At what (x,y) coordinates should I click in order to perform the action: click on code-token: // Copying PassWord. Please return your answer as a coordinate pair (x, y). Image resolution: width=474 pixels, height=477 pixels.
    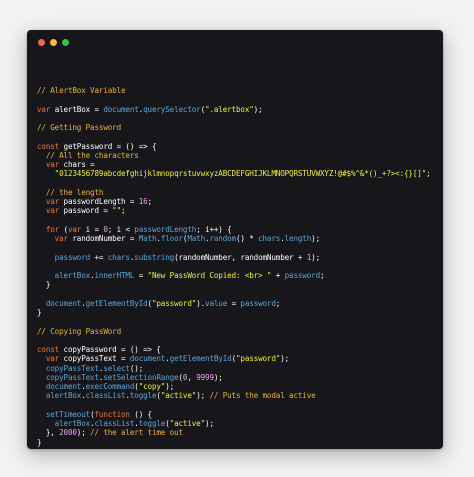
    Looking at the image, I should click on (79, 331).